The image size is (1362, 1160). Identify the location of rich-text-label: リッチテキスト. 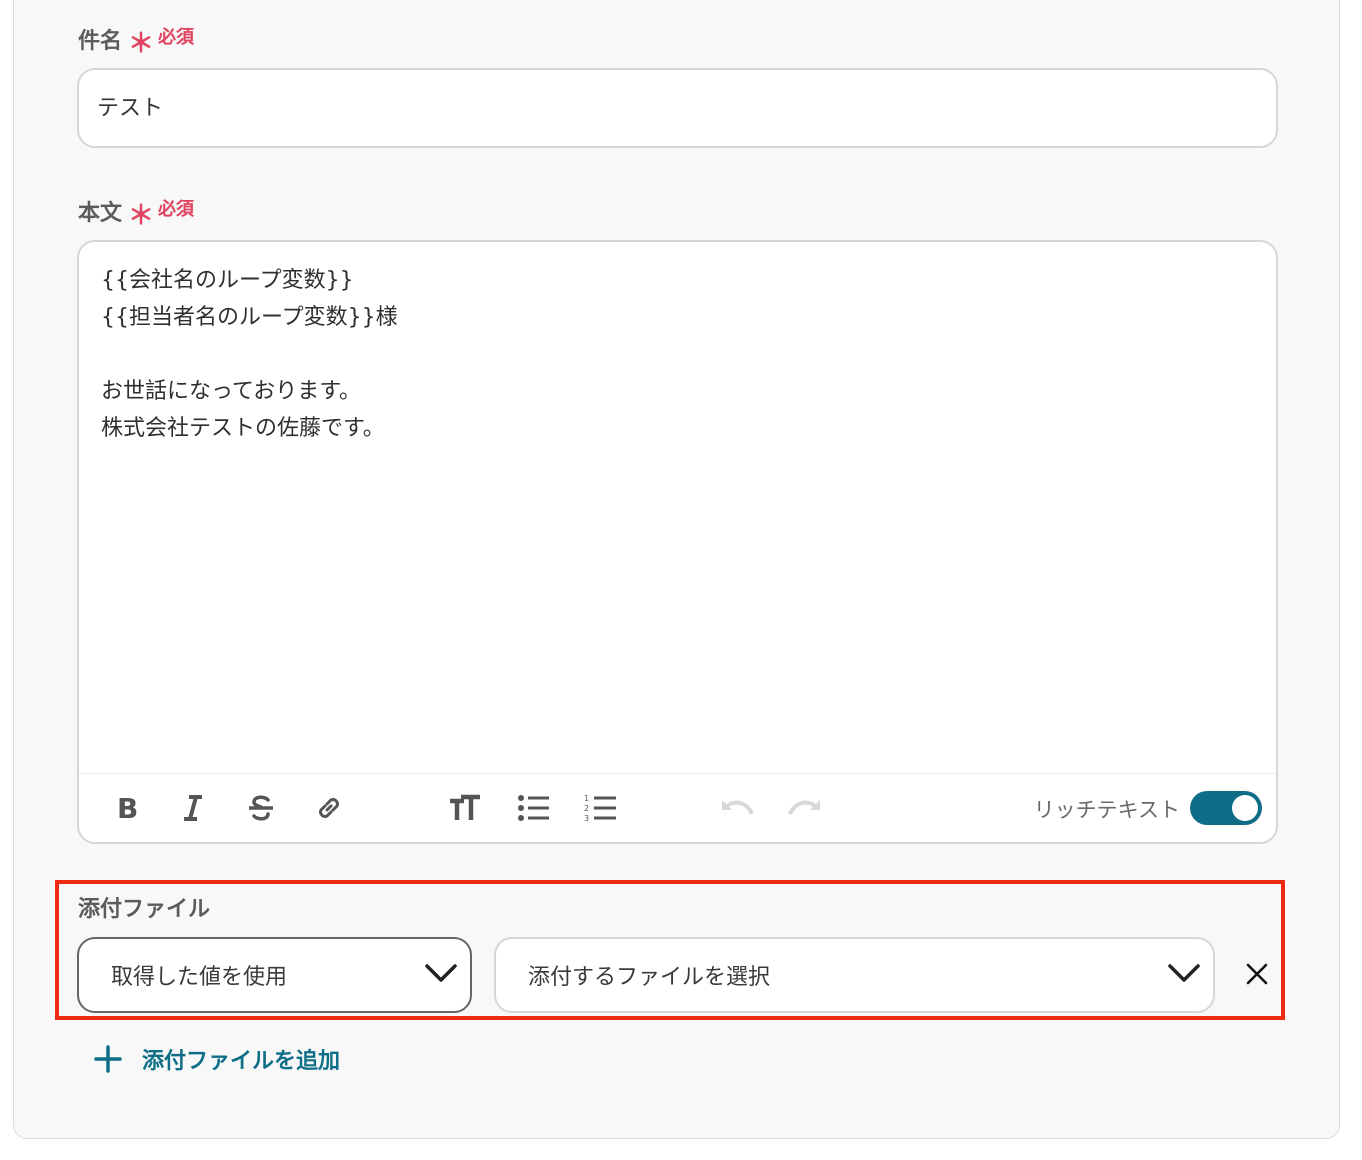
(1106, 810).